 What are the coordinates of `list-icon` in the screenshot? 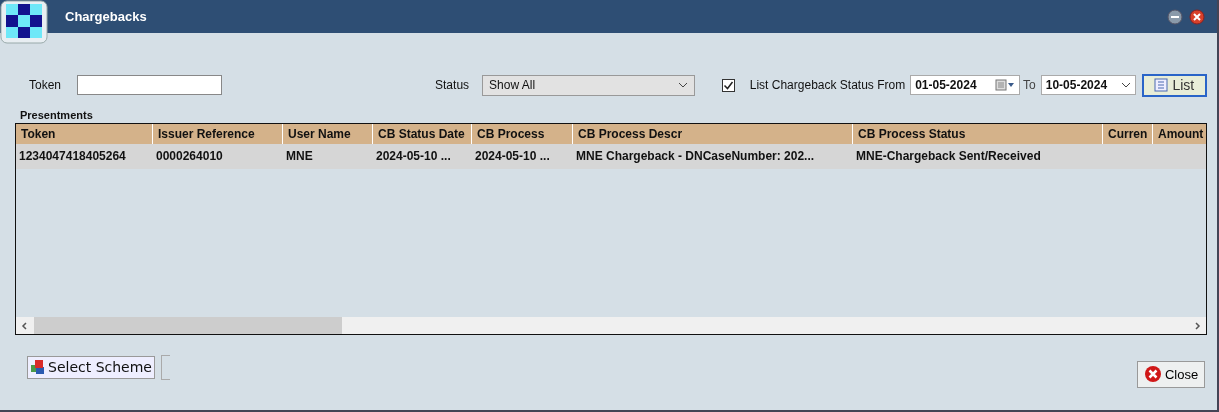 It's located at (1161, 85).